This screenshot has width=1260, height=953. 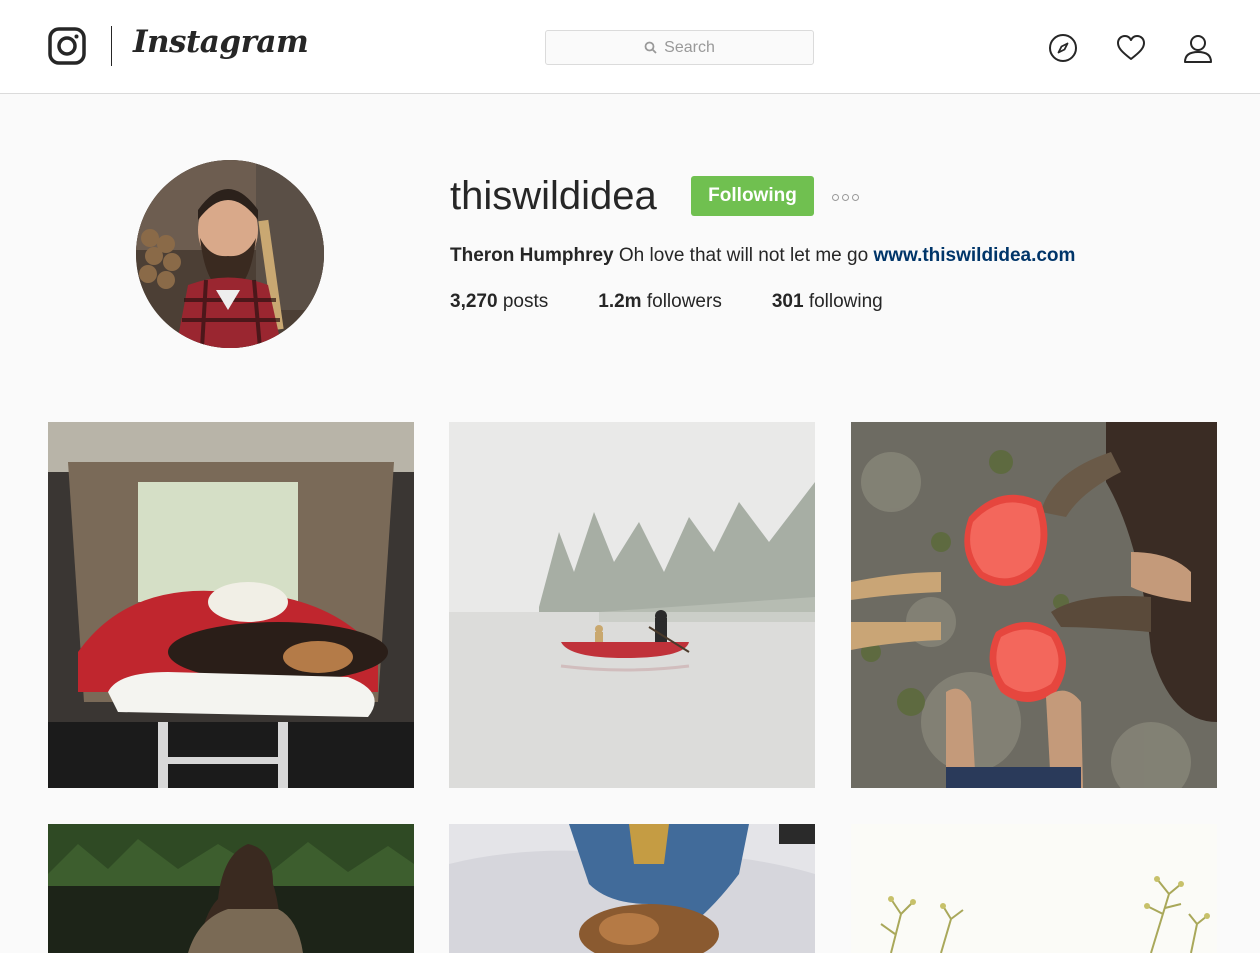 I want to click on posts-count: 3,270, so click(x=474, y=301).